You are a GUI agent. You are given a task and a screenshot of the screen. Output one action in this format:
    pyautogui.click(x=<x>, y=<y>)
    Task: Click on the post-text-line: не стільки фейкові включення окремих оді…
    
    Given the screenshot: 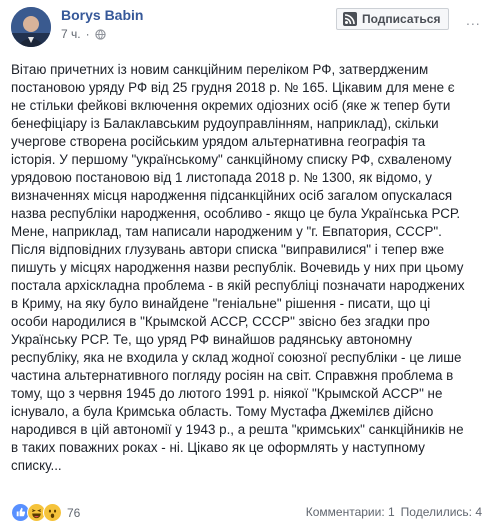 What is the action you would take?
    pyautogui.click(x=231, y=105)
    